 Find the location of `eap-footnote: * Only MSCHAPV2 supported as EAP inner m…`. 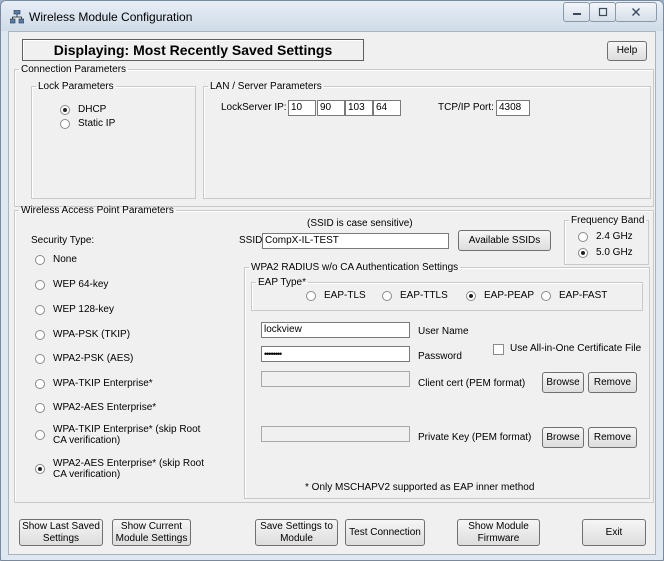

eap-footnote: * Only MSCHAPV2 supported as EAP inner m… is located at coordinates (420, 487).